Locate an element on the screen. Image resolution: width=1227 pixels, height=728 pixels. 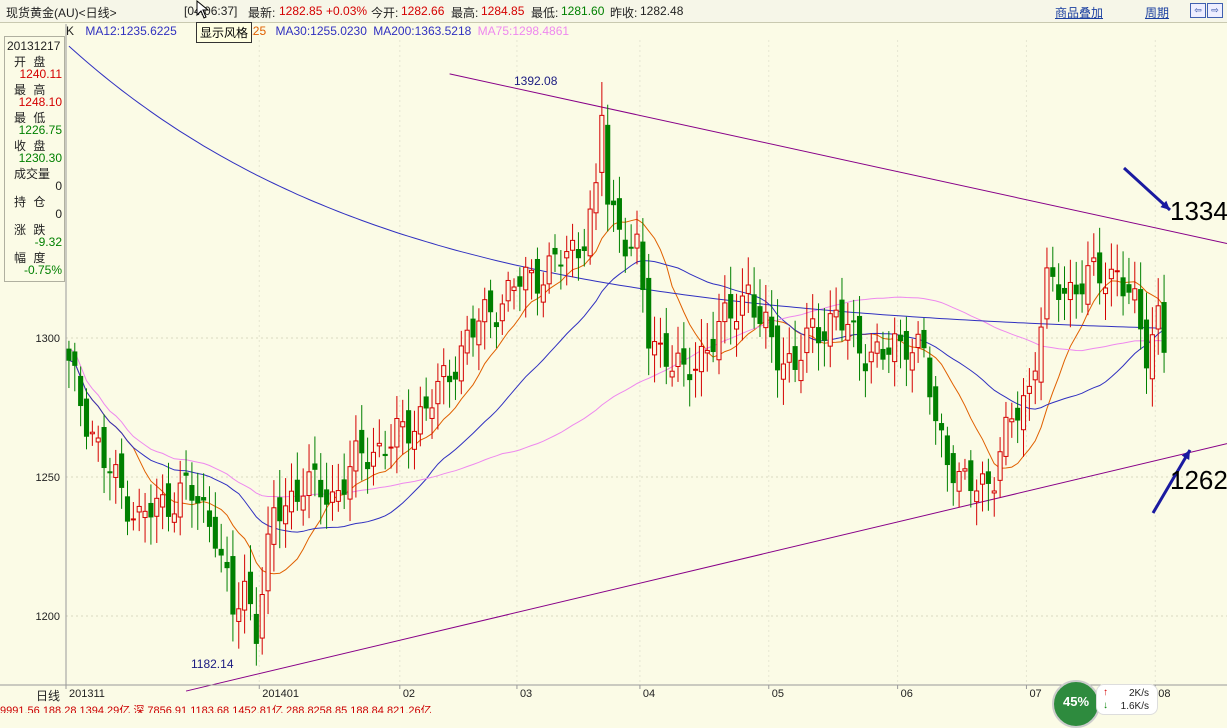
x-tick-label: 201311 is located at coordinates (87, 694).